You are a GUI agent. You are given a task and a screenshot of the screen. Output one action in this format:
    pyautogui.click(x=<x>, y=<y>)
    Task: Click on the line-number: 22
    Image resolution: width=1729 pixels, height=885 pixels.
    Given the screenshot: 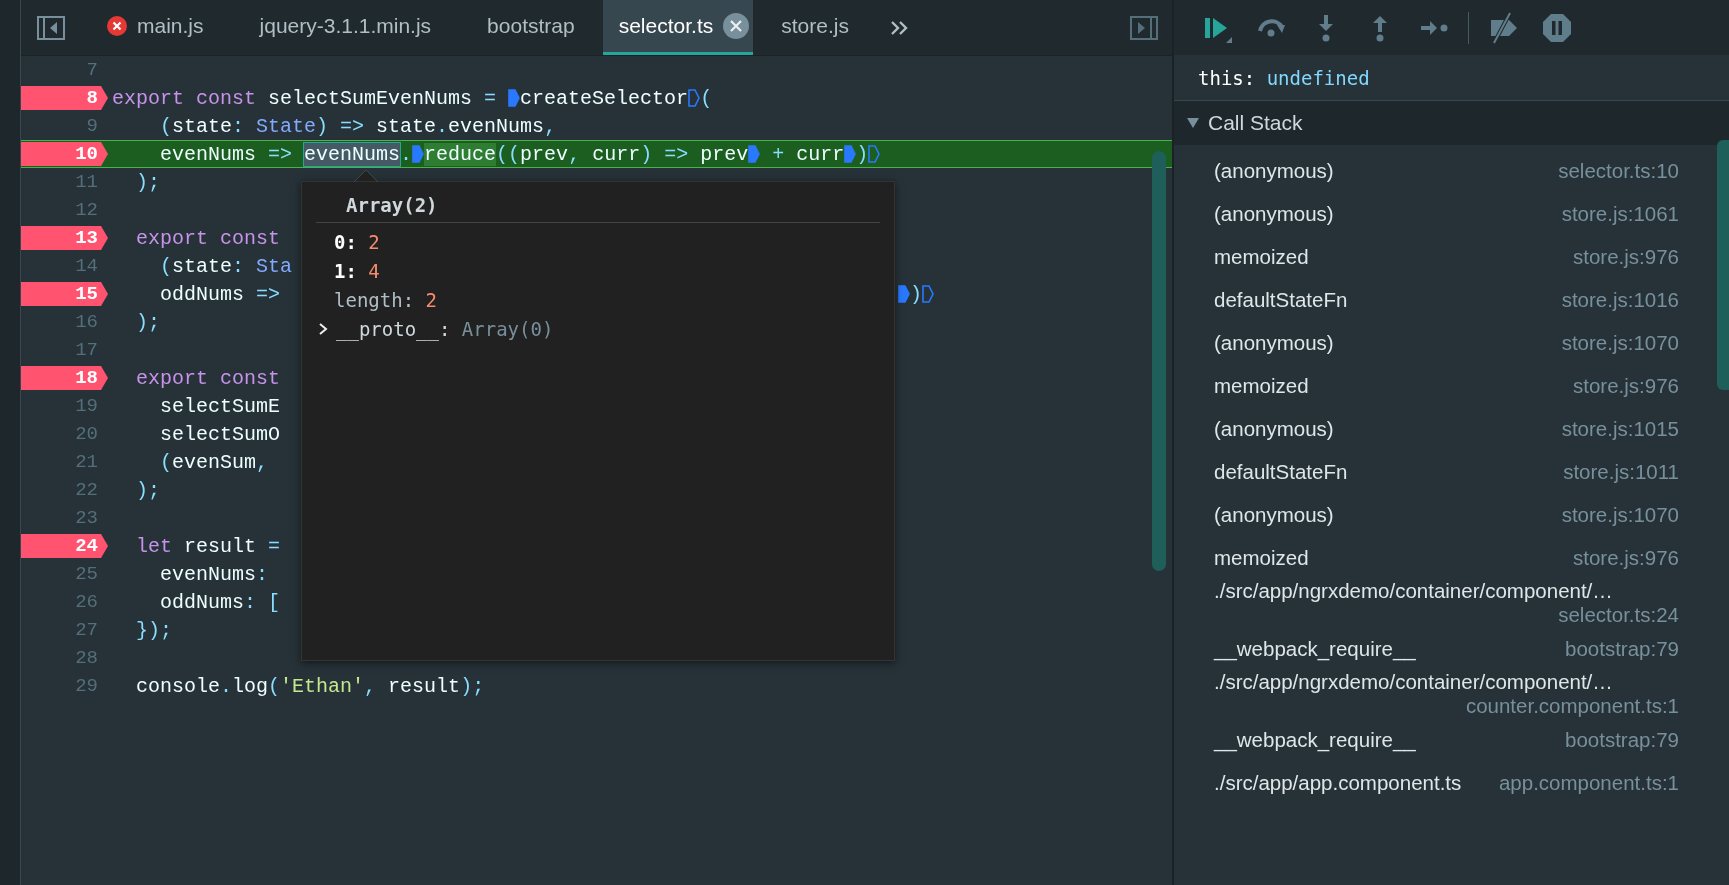 What is the action you would take?
    pyautogui.click(x=64, y=490)
    